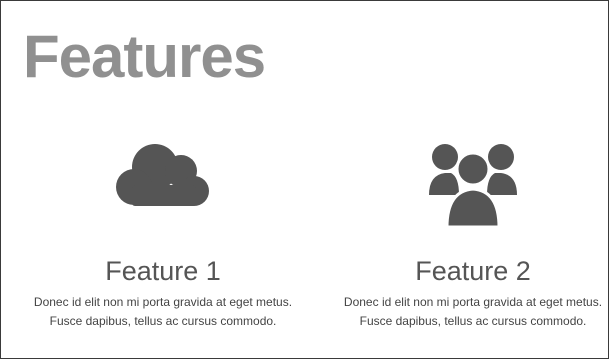 This screenshot has height=359, width=609. What do you see at coordinates (163, 271) in the screenshot?
I see `feature-title: Feature 1` at bounding box center [163, 271].